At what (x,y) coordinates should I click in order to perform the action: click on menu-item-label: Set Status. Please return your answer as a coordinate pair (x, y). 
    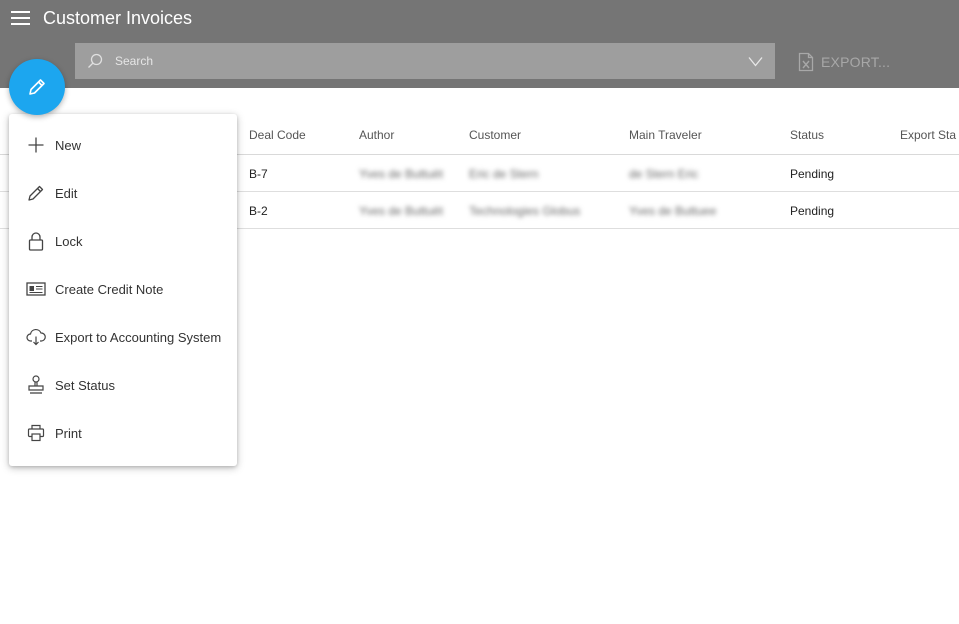
    Looking at the image, I should click on (85, 385).